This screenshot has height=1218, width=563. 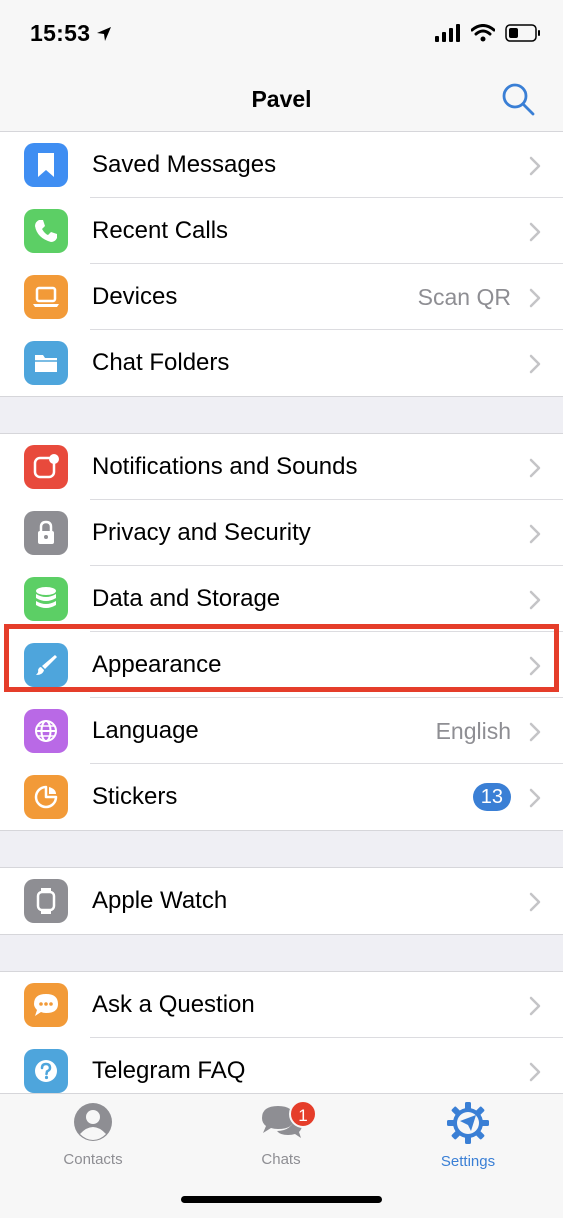 What do you see at coordinates (93, 1159) in the screenshot?
I see `tab-label: Contacts` at bounding box center [93, 1159].